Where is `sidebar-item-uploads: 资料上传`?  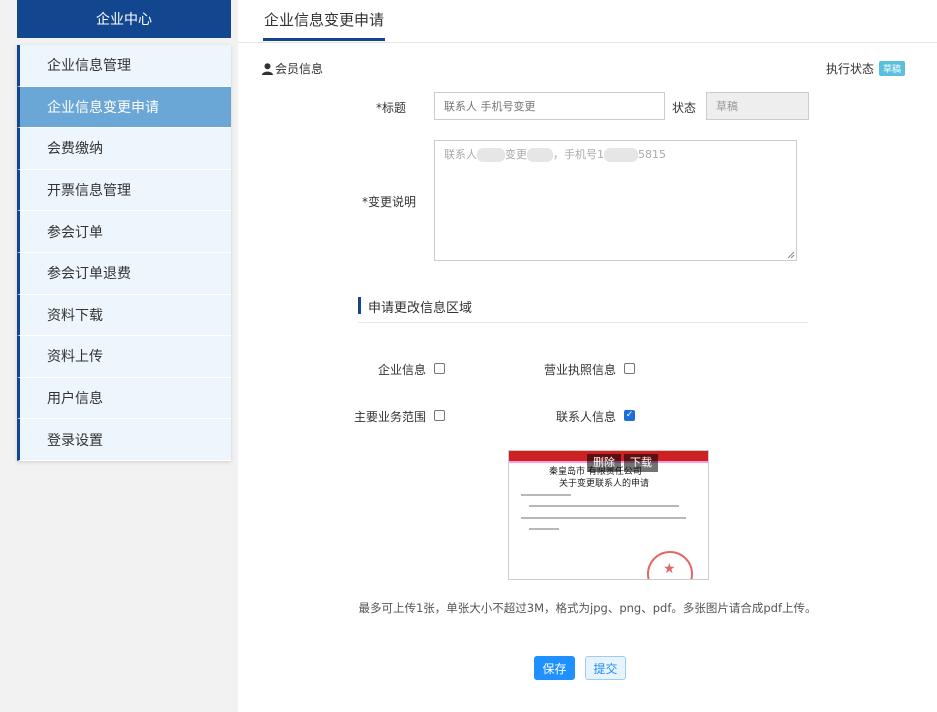 sidebar-item-uploads: 资料上传 is located at coordinates (124, 357).